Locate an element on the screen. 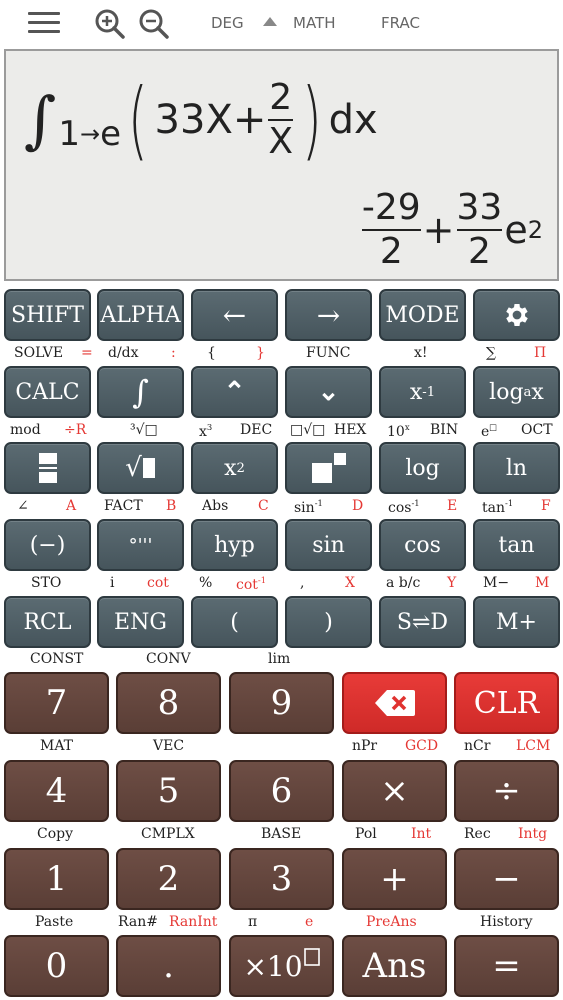  digit-7-label: 7 is located at coordinates (56, 703).